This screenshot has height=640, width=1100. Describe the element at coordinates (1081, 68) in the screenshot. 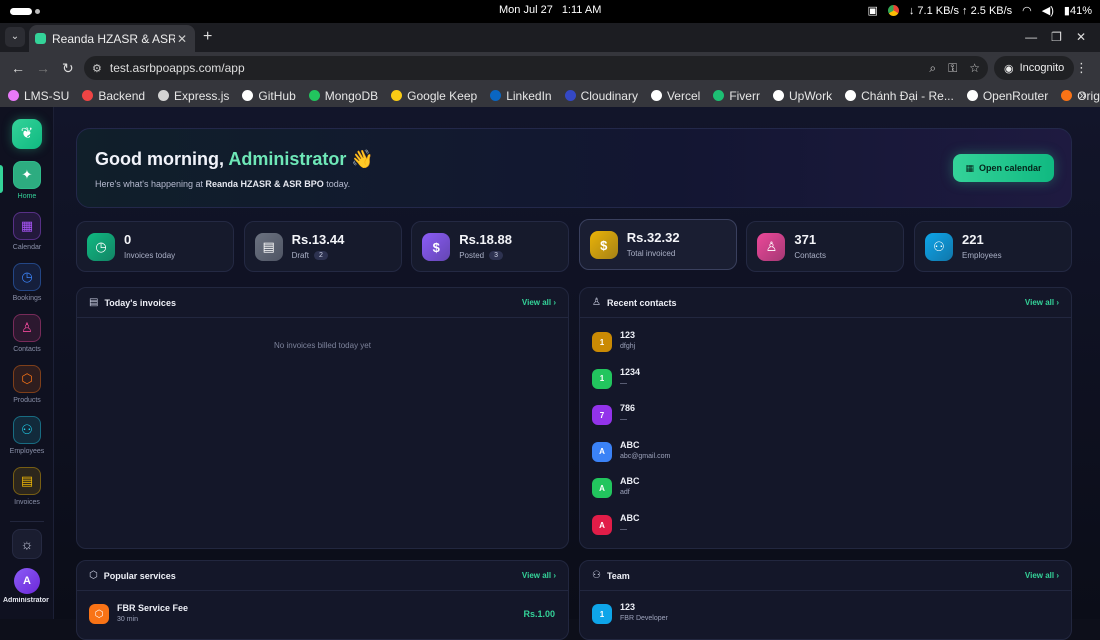

I see `browser-menu-icon: ⋮` at that location.